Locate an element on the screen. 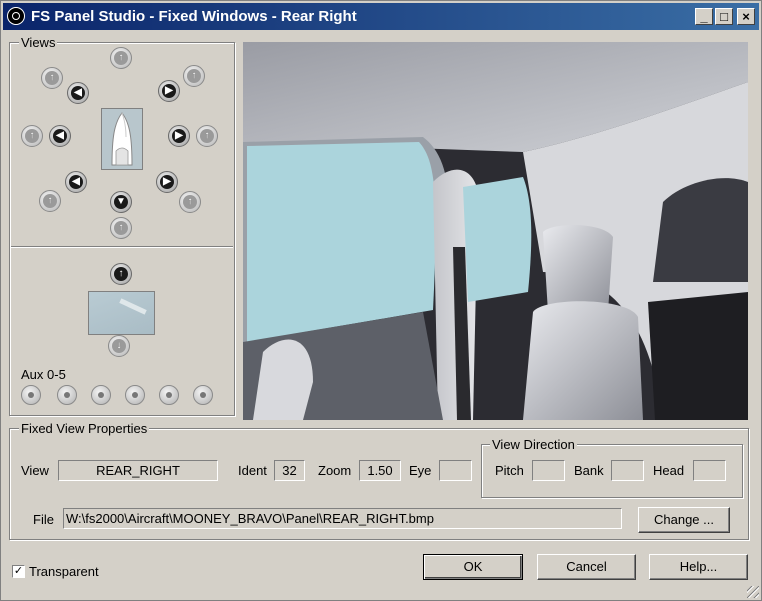 The image size is (762, 601). aircraft-top-icon is located at coordinates (122, 139).